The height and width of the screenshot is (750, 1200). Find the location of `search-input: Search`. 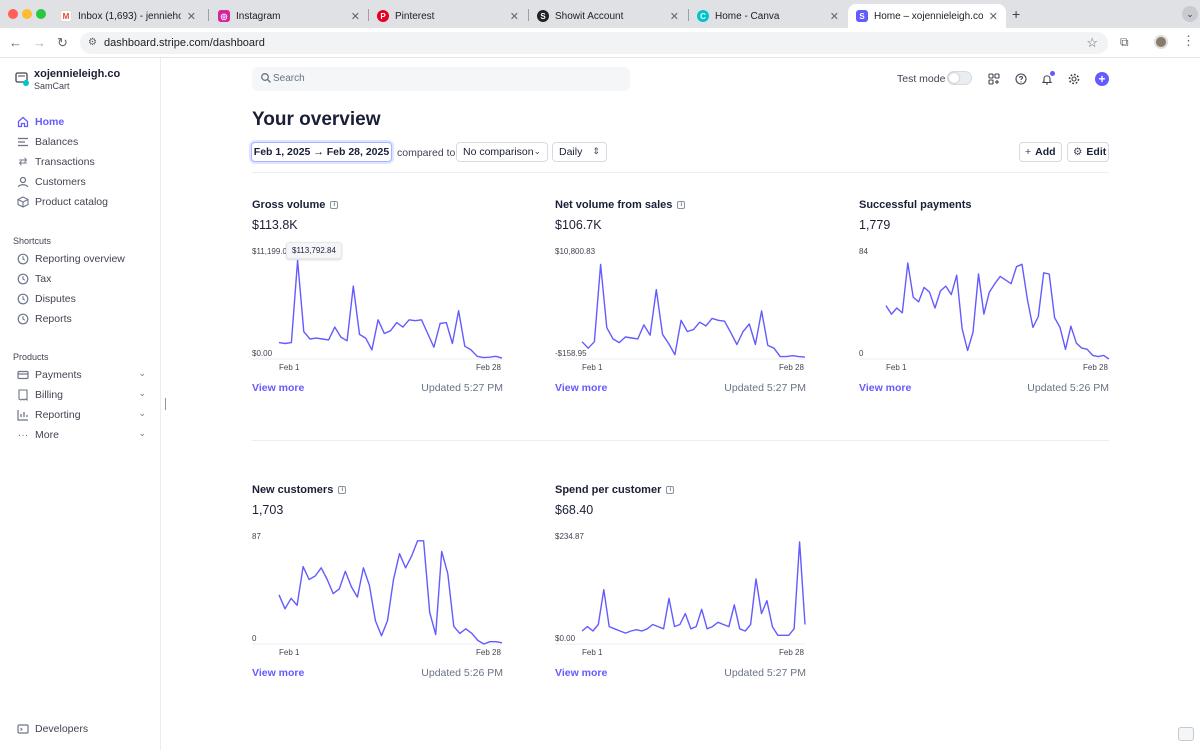

search-input: Search is located at coordinates (441, 79).